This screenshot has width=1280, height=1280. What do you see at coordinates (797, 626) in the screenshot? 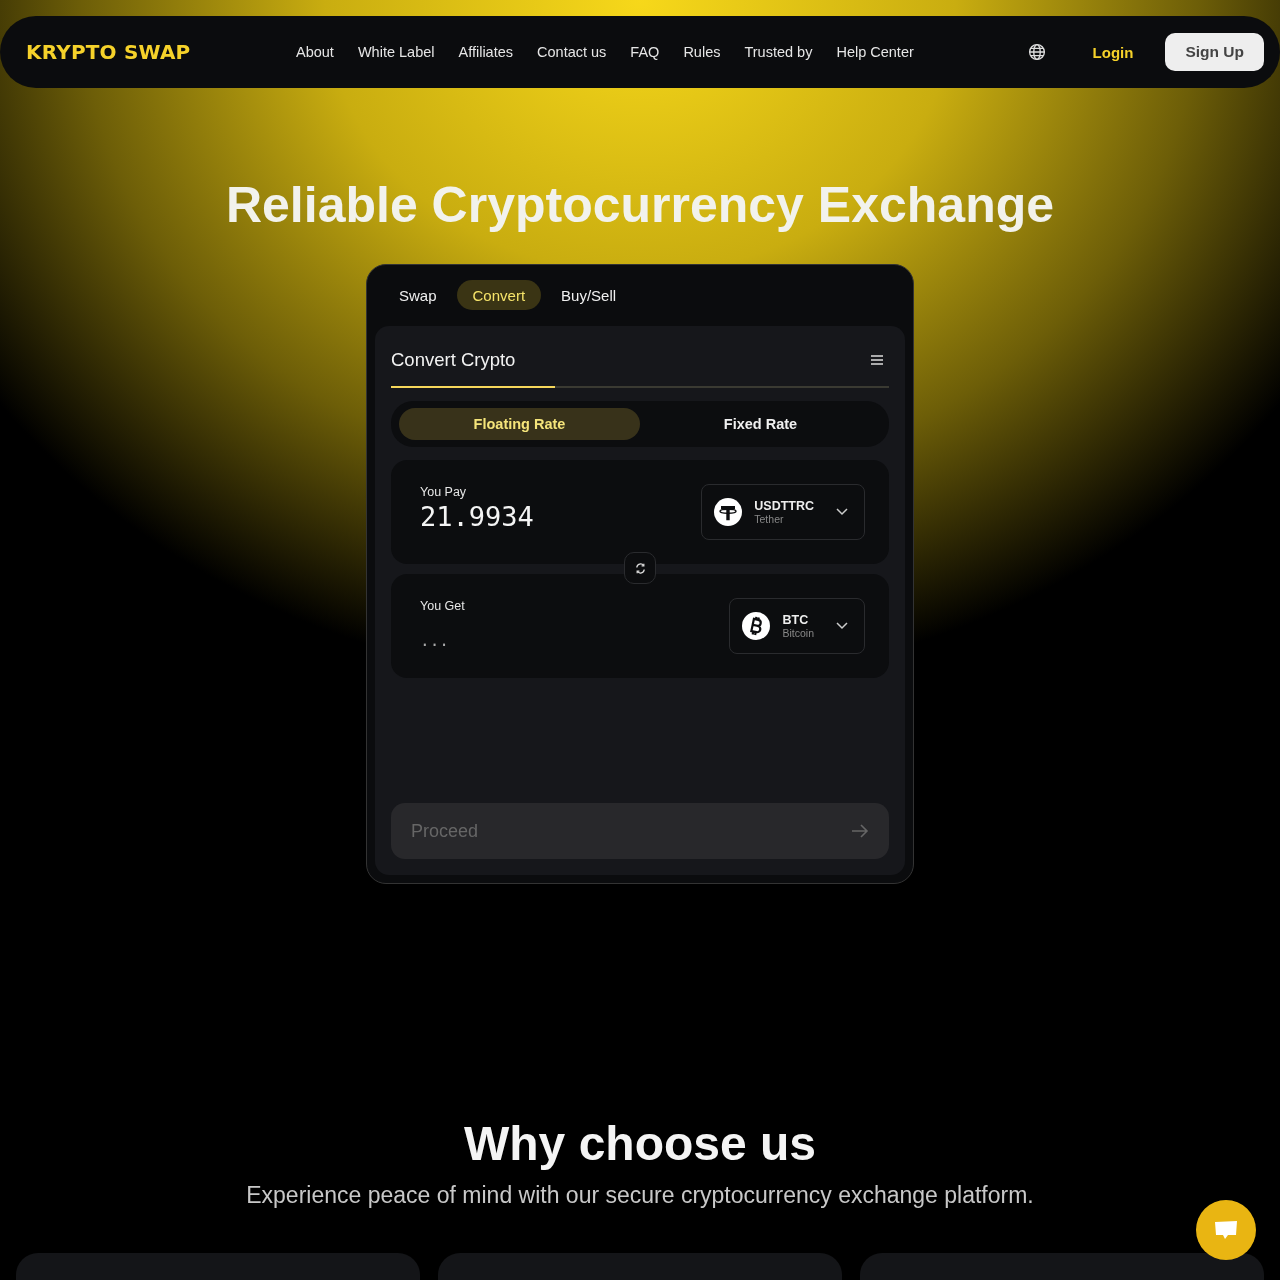
I see `coin-selector: BTC Bitcoin` at bounding box center [797, 626].